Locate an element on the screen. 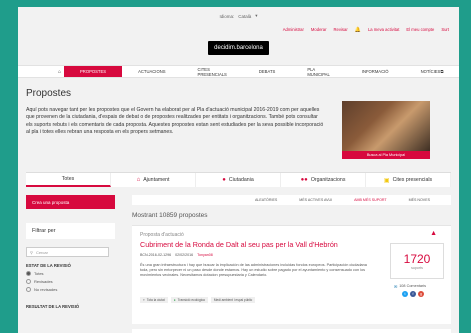 The height and width of the screenshot is (333, 471). moderate-link: Moderar is located at coordinates (319, 29).